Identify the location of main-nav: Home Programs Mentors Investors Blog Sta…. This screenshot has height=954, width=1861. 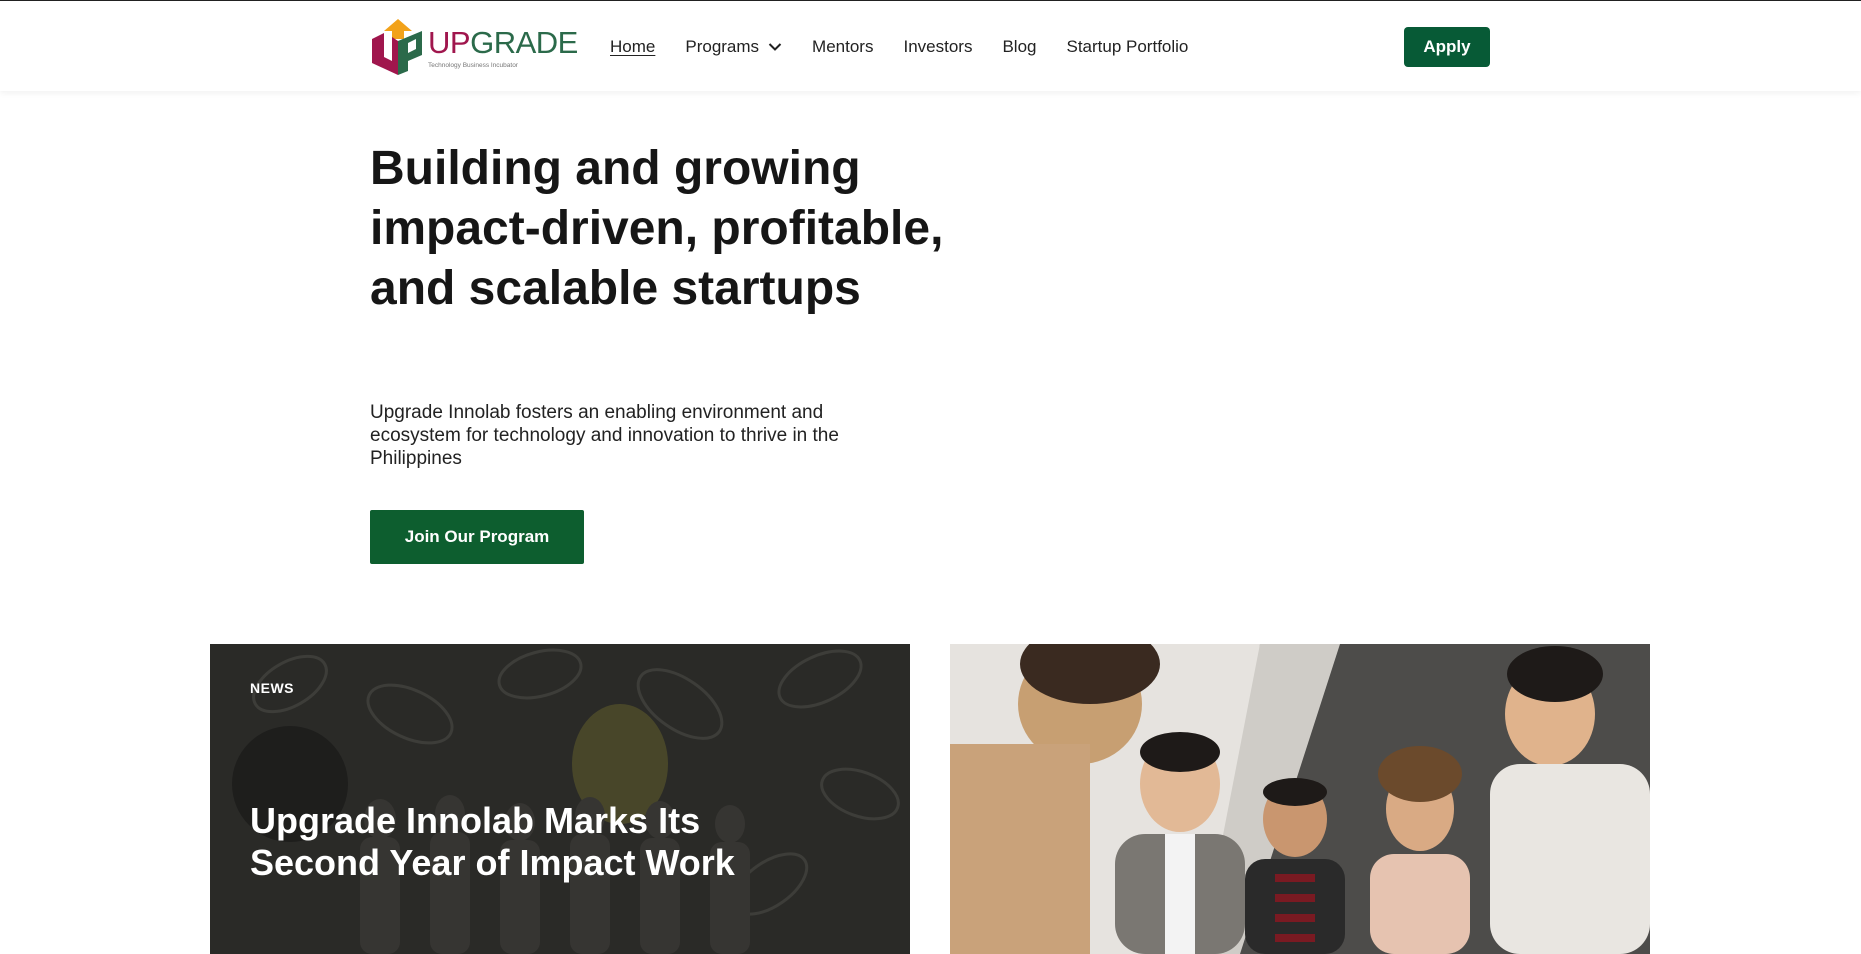
(914, 47).